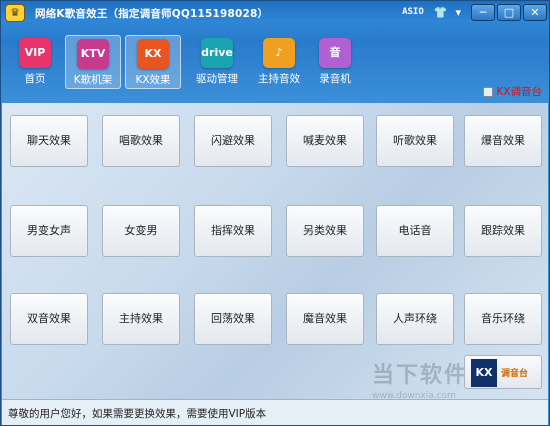 The height and width of the screenshot is (426, 550). I want to click on minimize-button: ─, so click(483, 12).